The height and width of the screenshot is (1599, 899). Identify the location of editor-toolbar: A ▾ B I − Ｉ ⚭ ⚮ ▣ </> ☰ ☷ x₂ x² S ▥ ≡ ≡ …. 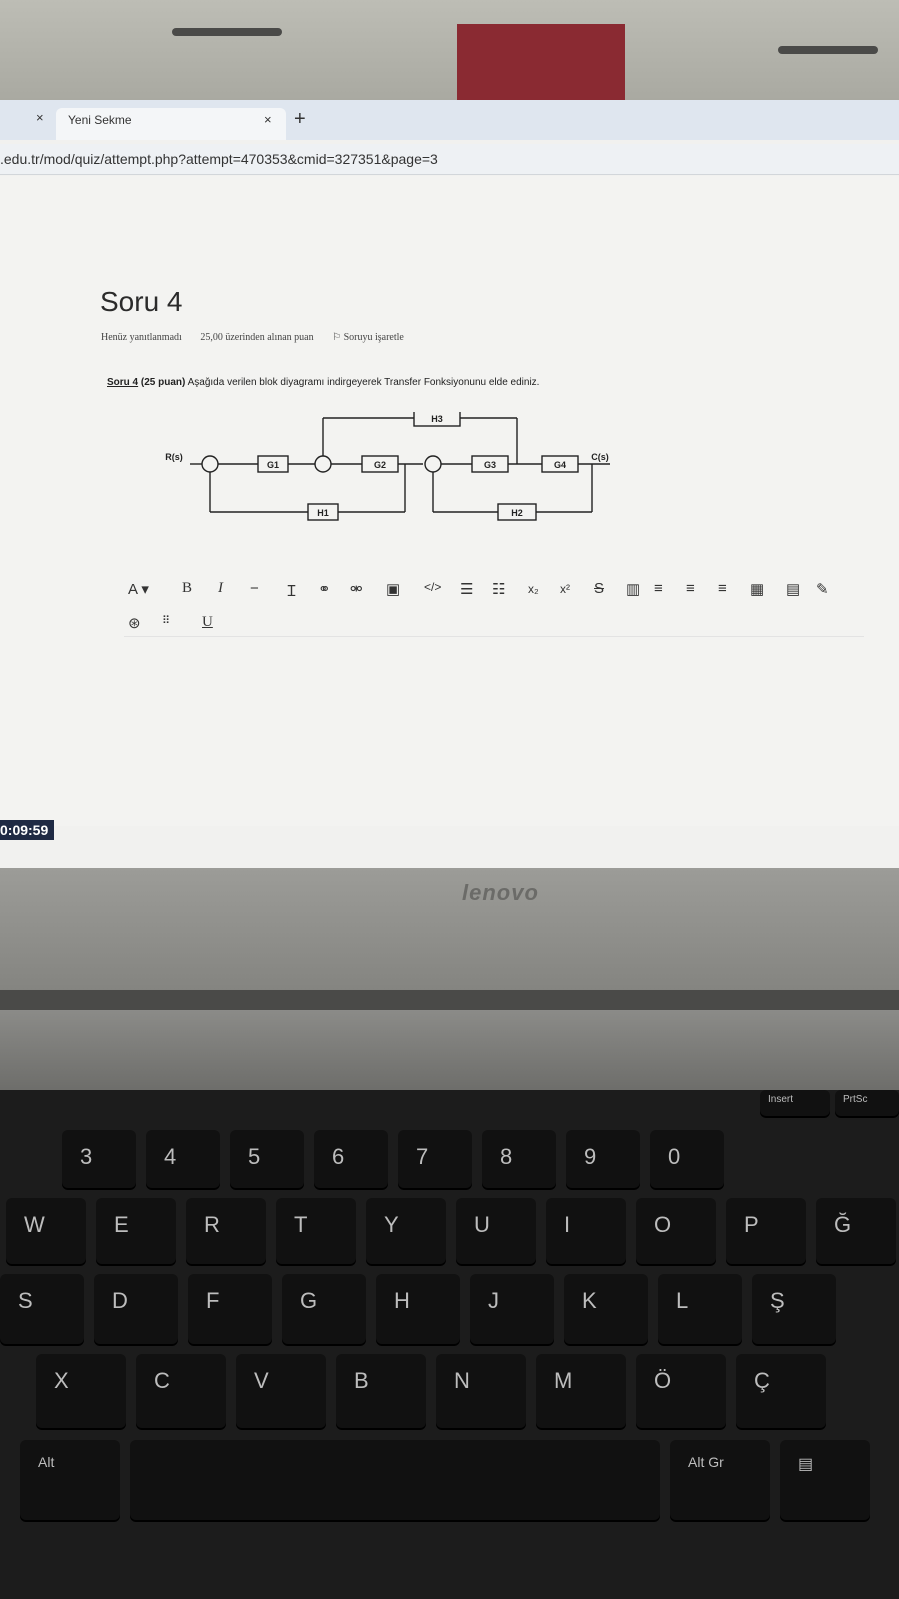
(496, 606).